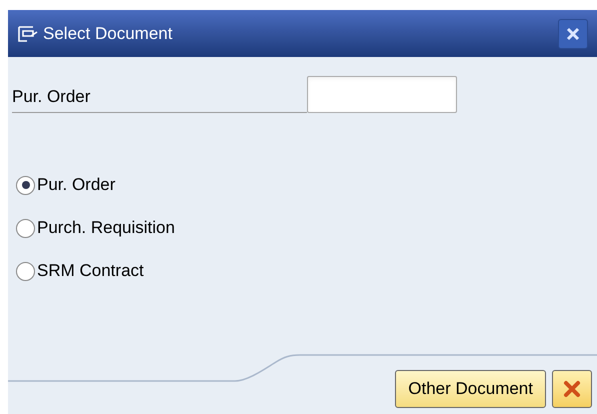 This screenshot has width=597, height=414. What do you see at coordinates (382, 94) in the screenshot?
I see `input-field` at bounding box center [382, 94].